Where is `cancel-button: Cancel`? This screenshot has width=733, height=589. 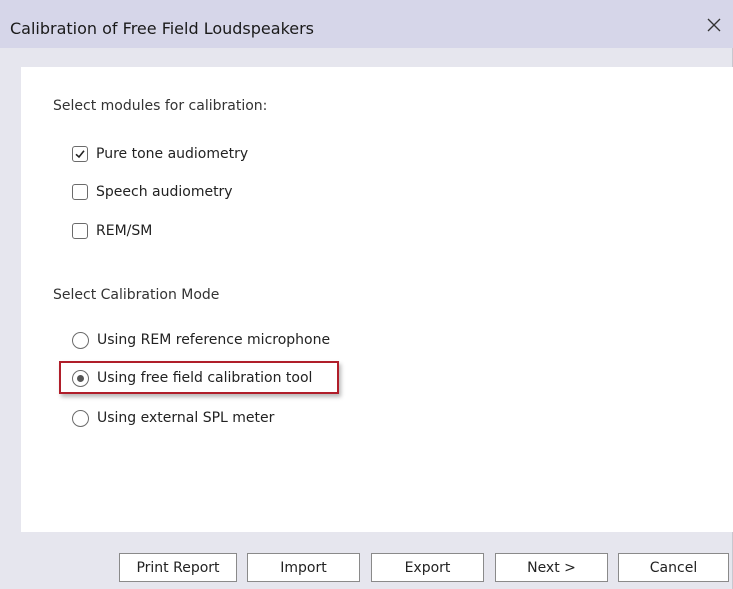 cancel-button: Cancel is located at coordinates (673, 567).